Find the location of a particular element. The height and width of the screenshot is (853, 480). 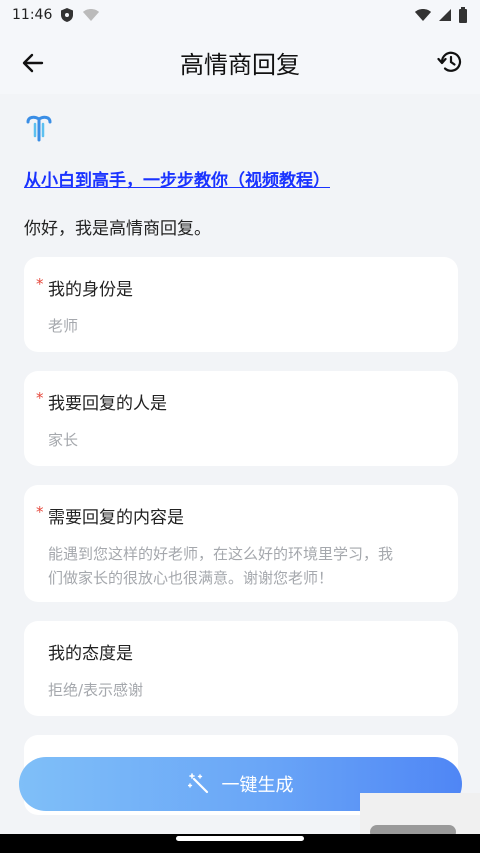

back-button is located at coordinates (33, 63).